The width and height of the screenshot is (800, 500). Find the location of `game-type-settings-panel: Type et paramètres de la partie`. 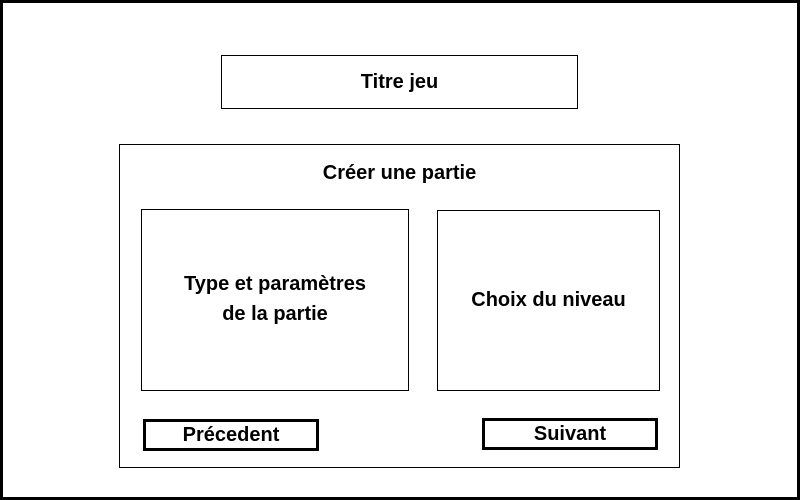

game-type-settings-panel: Type et paramètres de la partie is located at coordinates (275, 300).